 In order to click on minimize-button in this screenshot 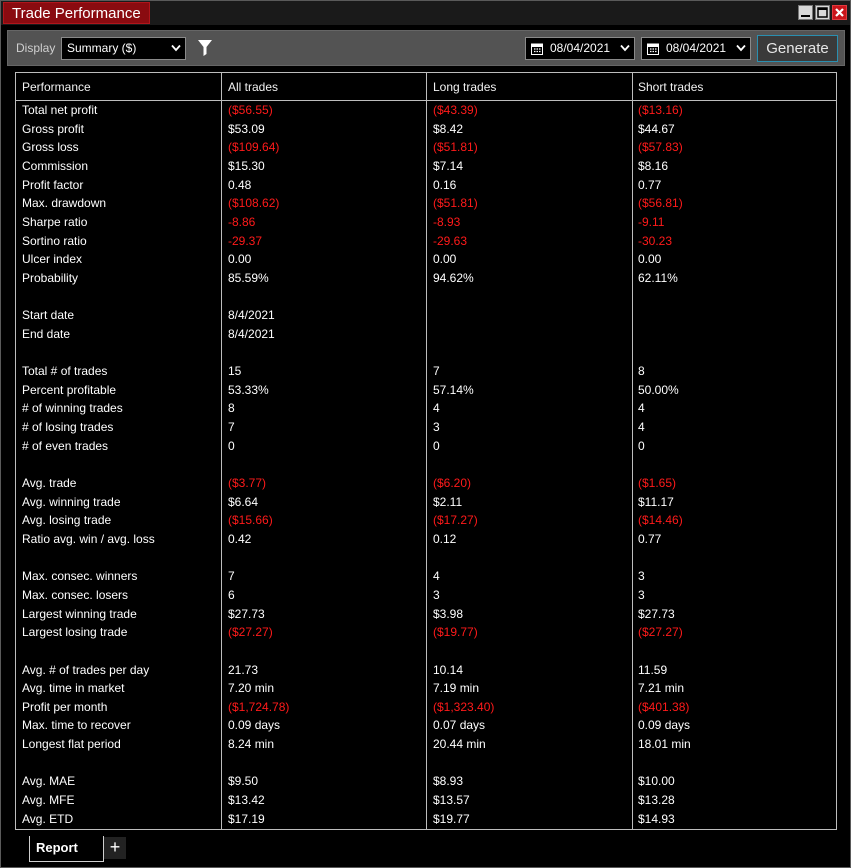, I will do `click(805, 12)`.